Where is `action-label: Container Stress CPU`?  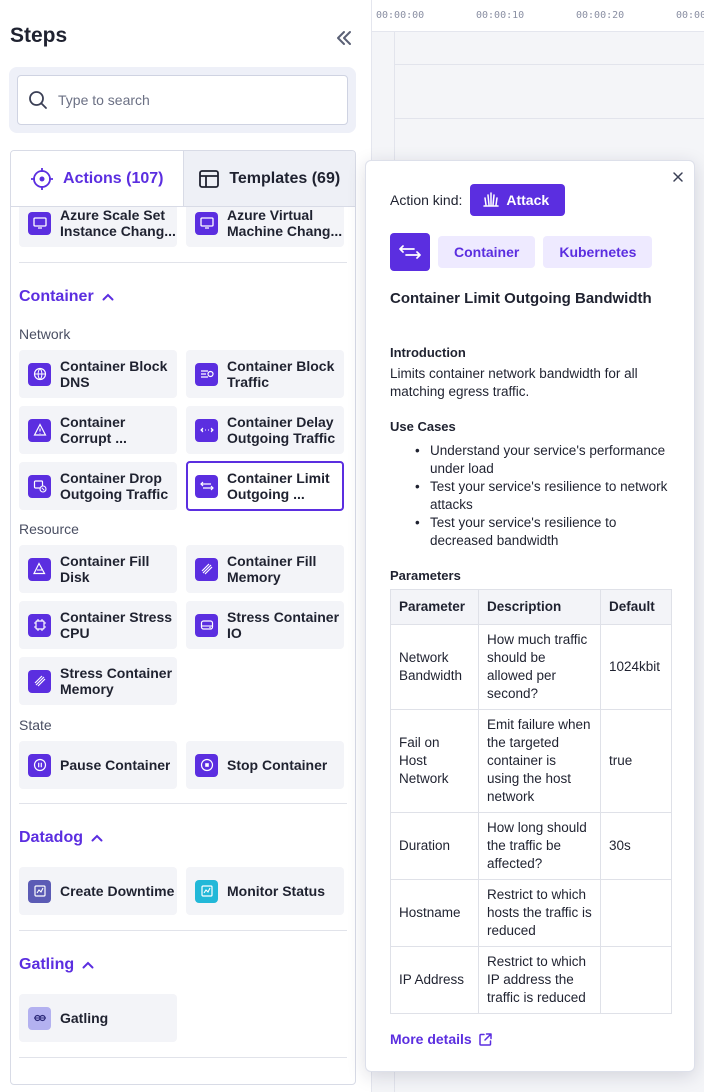 action-label: Container Stress CPU is located at coordinates (116, 625).